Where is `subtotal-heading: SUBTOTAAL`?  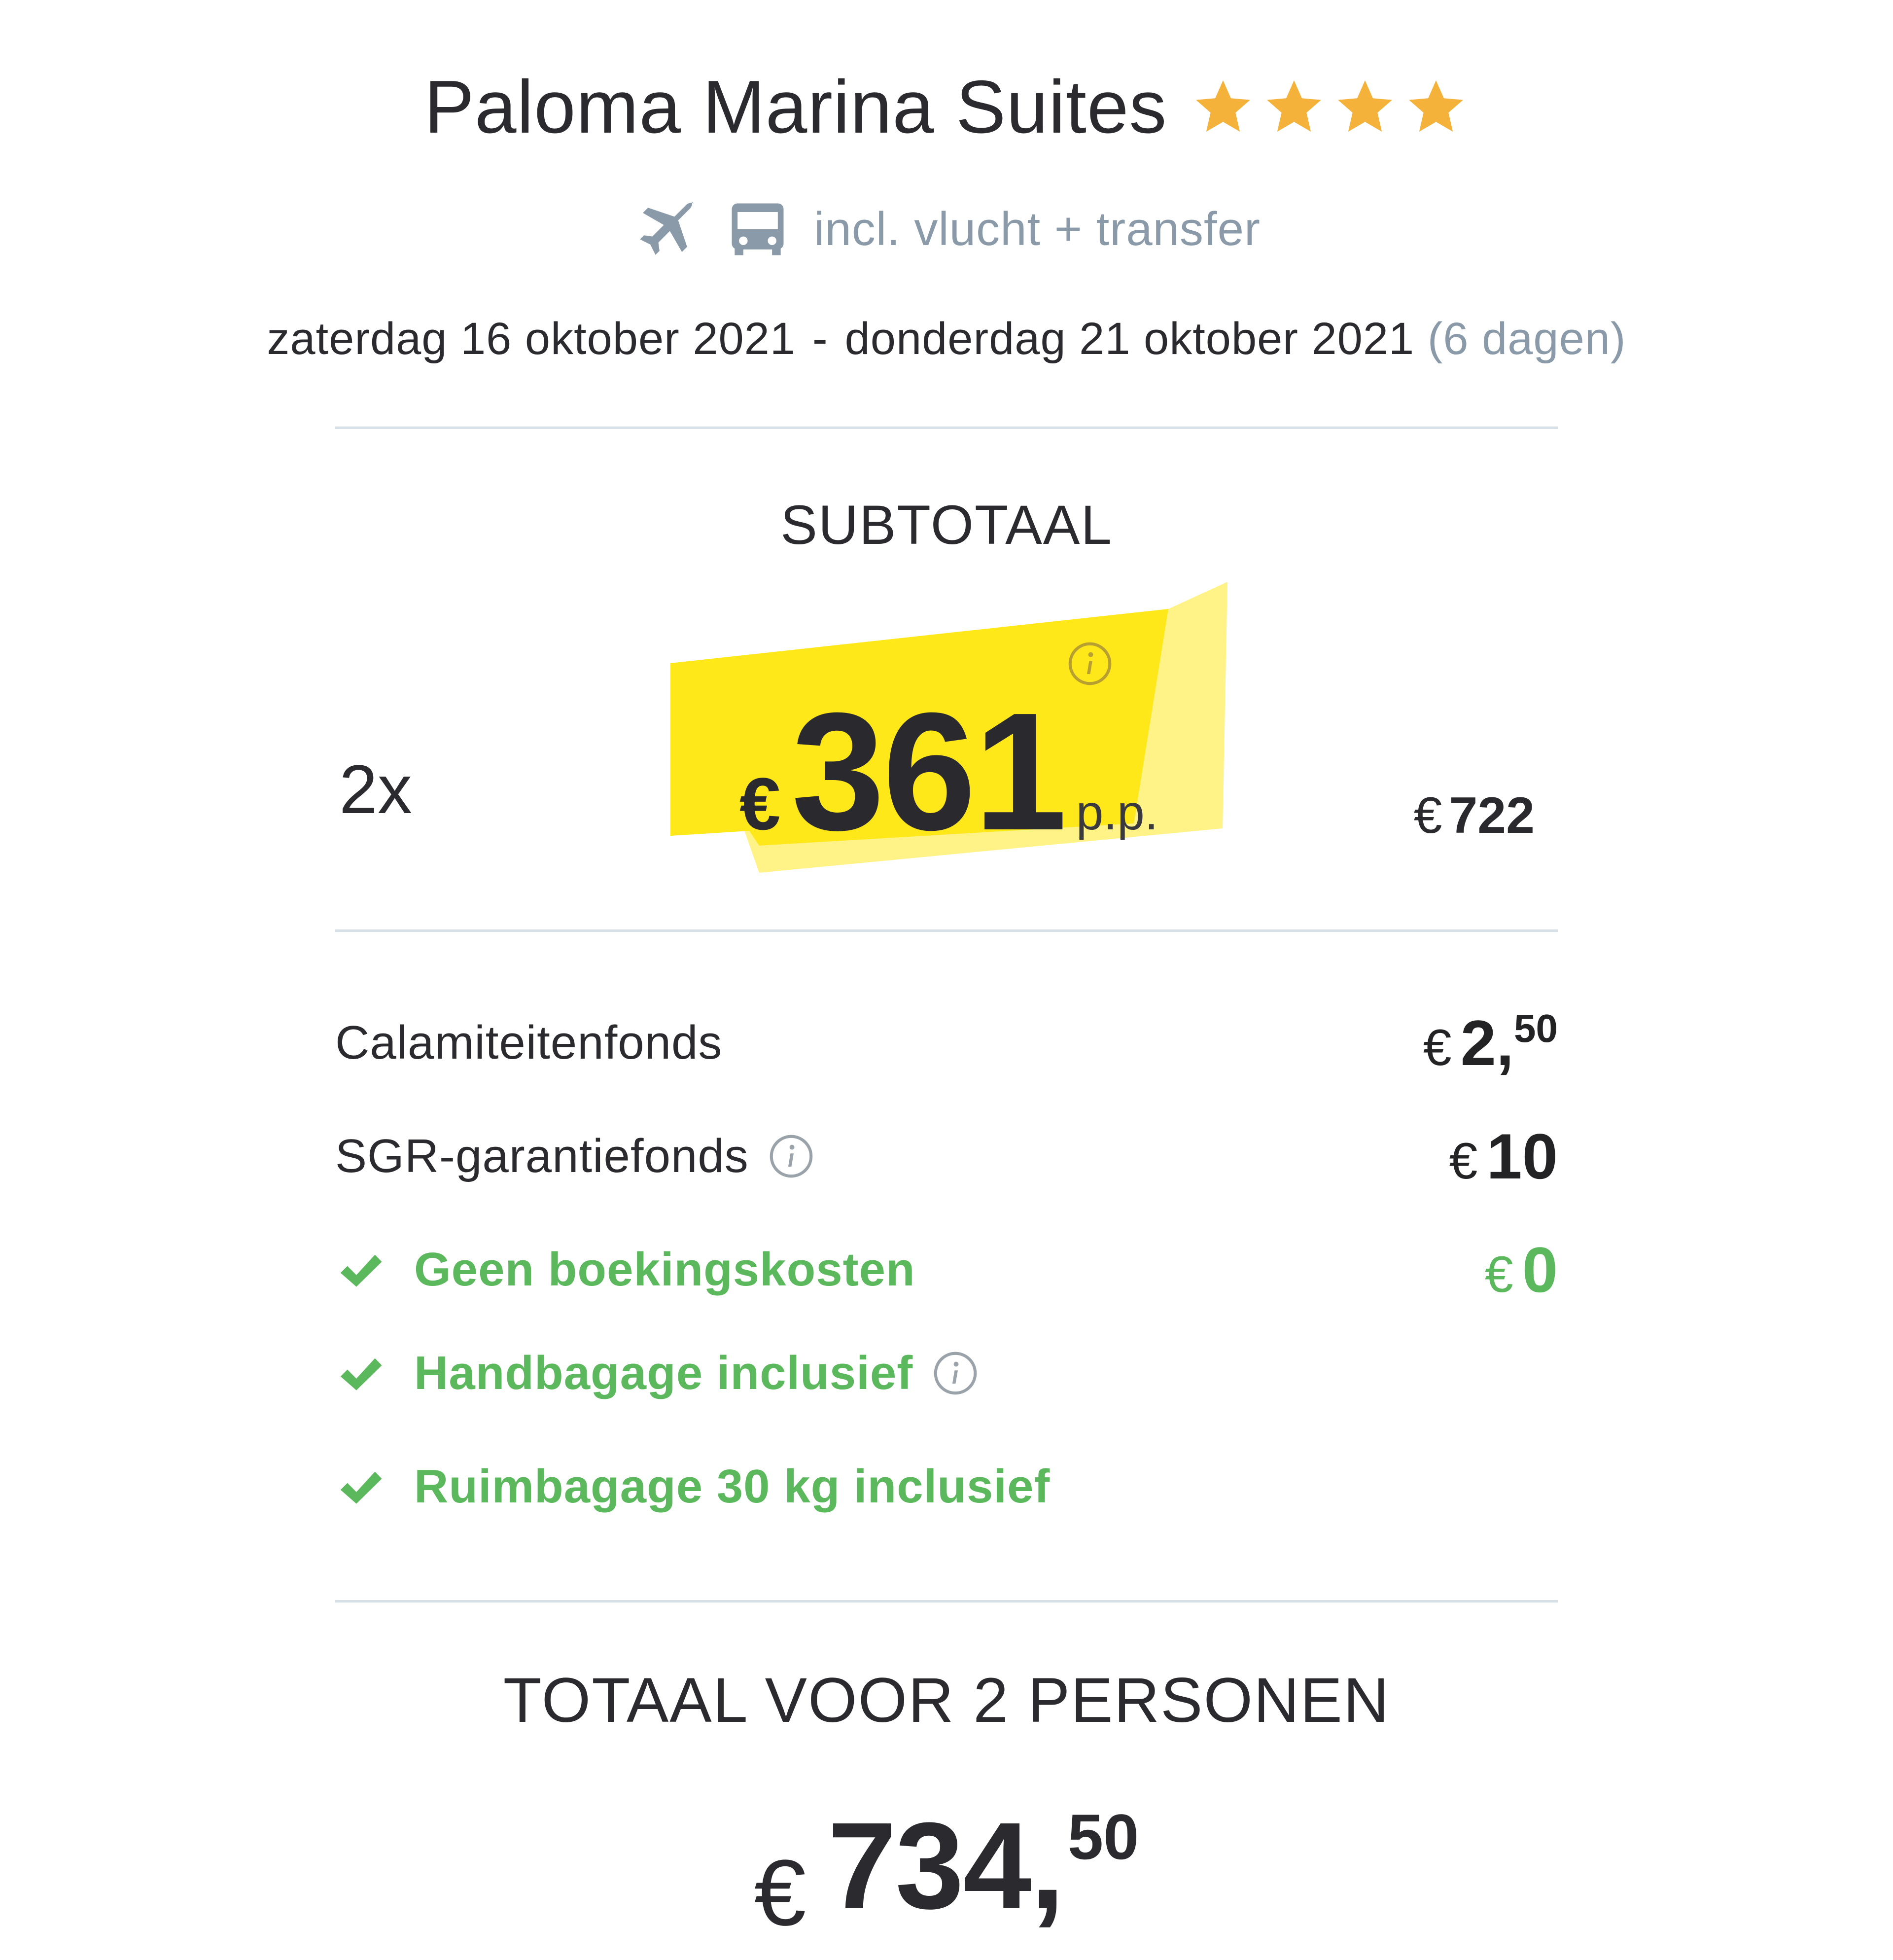 subtotal-heading: SUBTOTAAL is located at coordinates (946, 525).